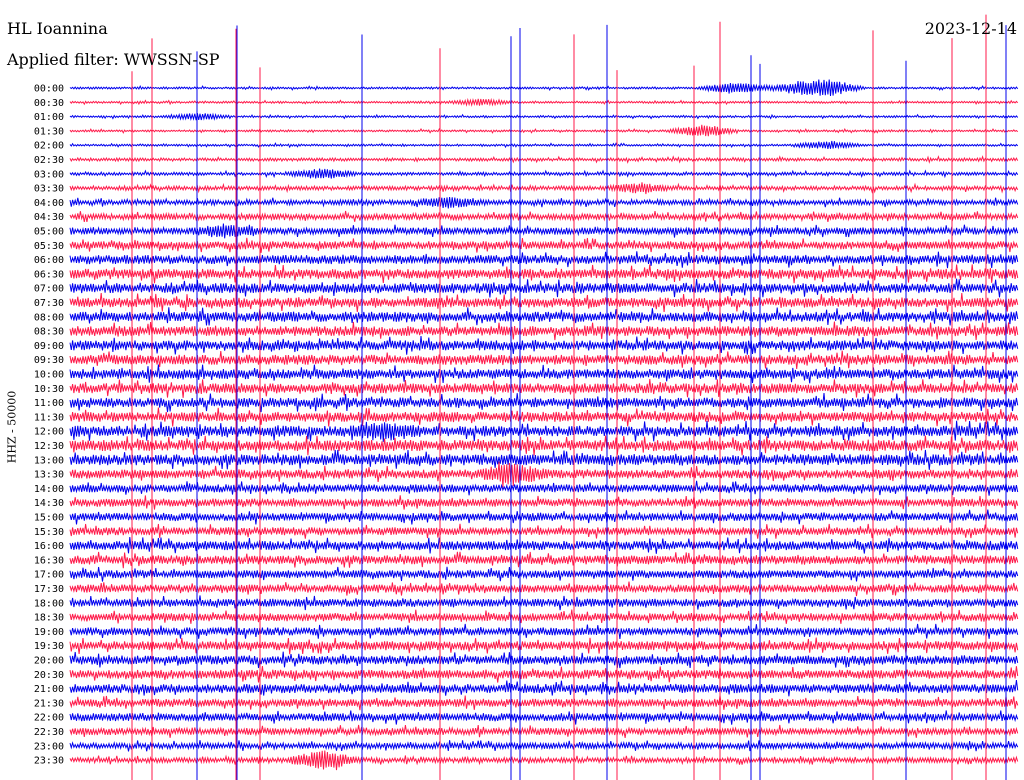  I want to click on tick-label: 18:30, so click(49, 618).